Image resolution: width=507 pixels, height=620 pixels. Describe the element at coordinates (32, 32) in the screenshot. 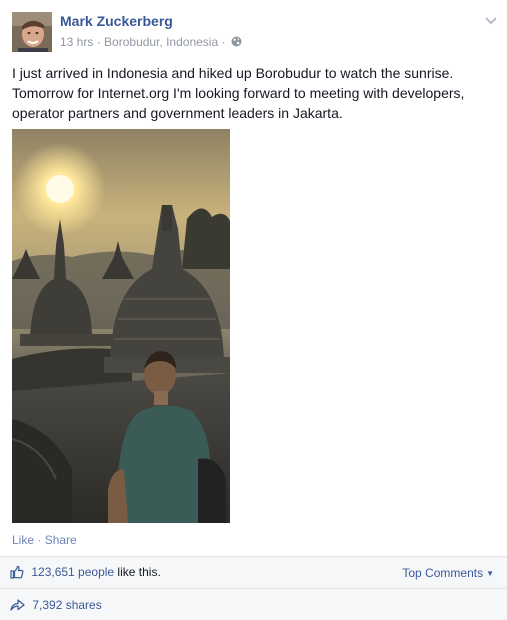

I see `author-avatar` at that location.